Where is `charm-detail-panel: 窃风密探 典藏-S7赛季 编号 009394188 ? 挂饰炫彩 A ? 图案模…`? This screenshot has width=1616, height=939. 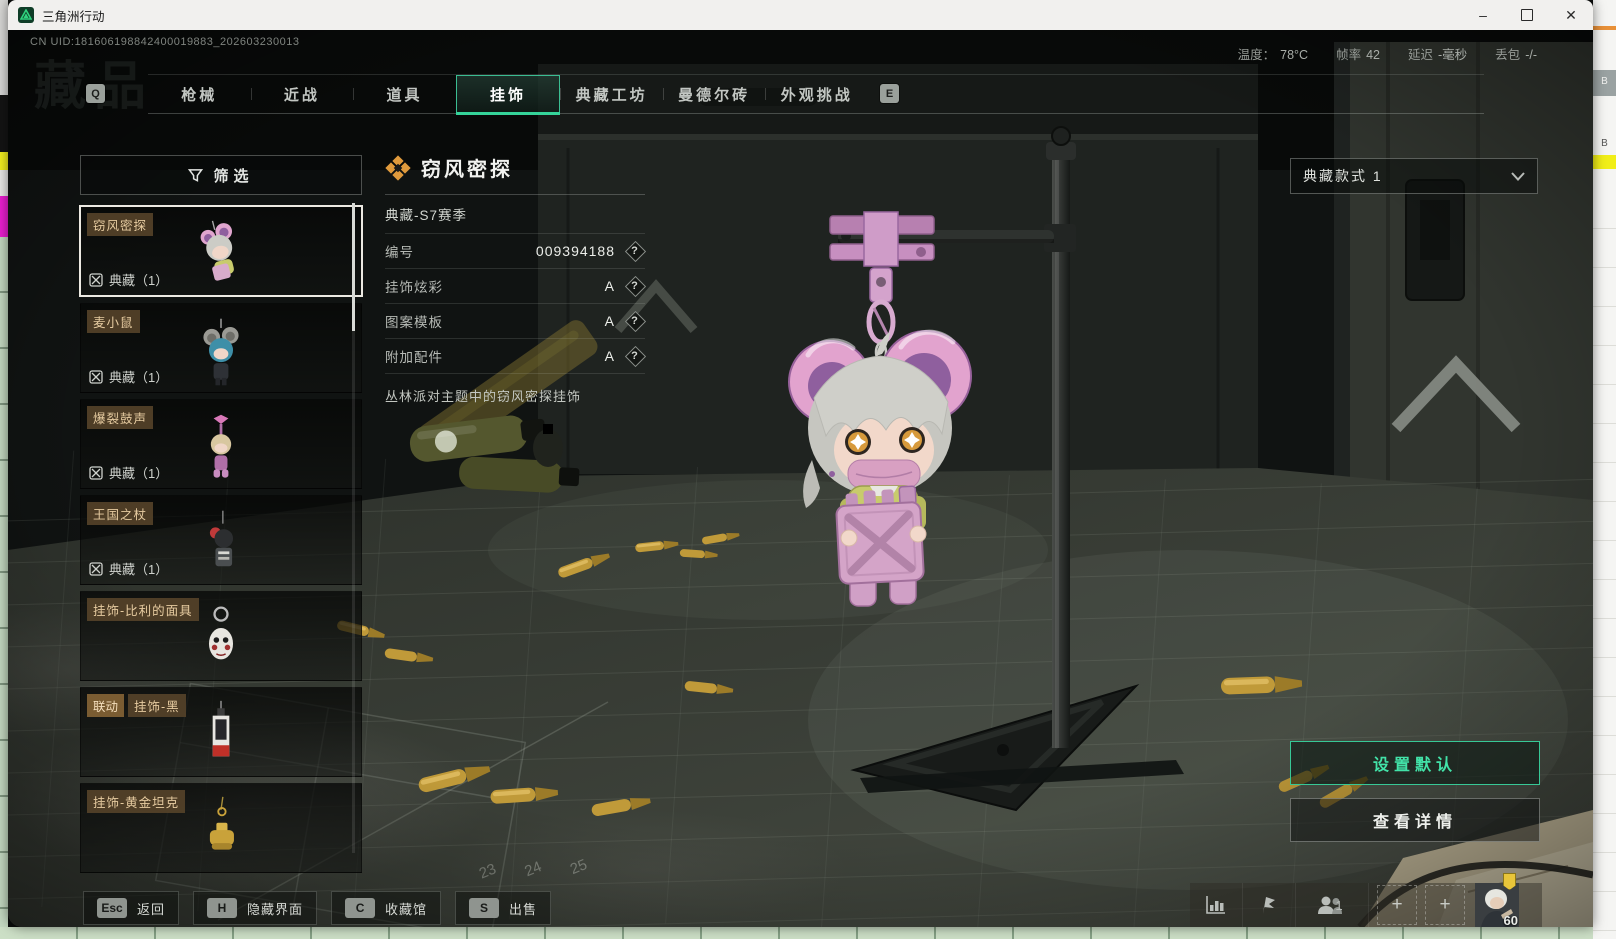 charm-detail-panel: 窃风密探 典藏-S7赛季 编号 009394188 ? 挂饰炫彩 A ? 图案模… is located at coordinates (516, 279).